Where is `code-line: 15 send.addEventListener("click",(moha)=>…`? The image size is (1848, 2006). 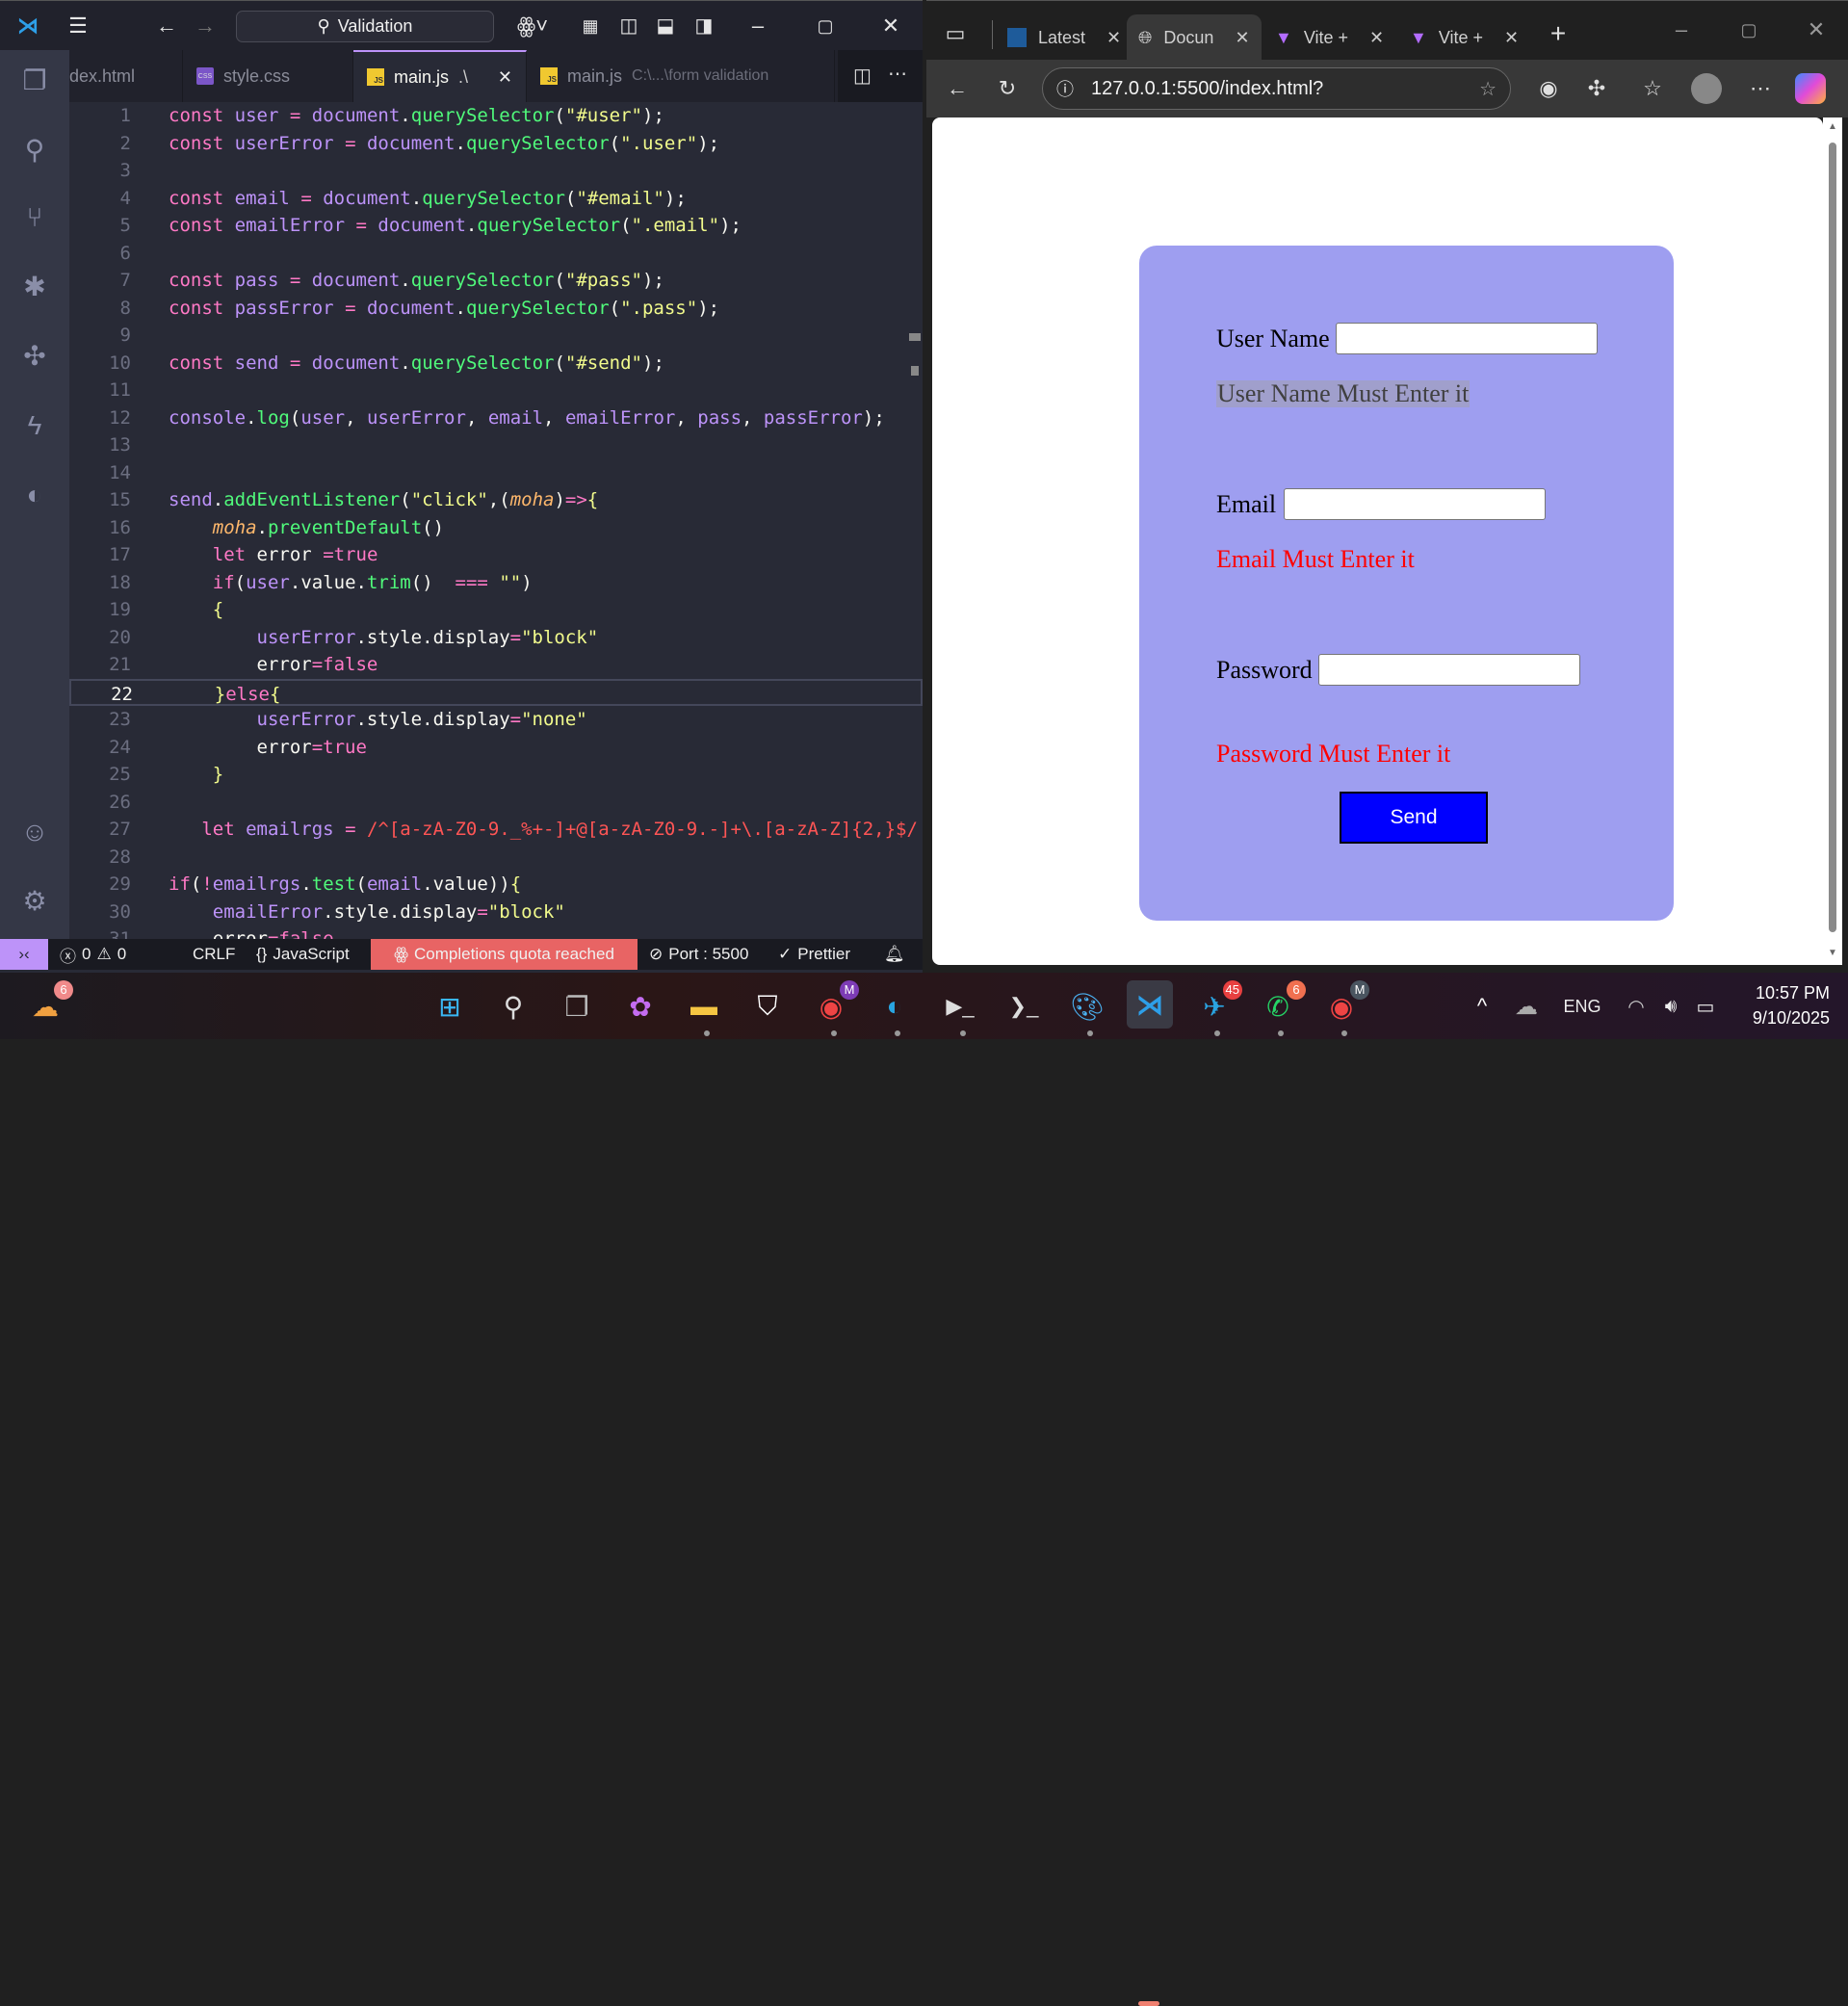
code-line: 15 send.addEventListener("click",(moha)=>… is located at coordinates (496, 500).